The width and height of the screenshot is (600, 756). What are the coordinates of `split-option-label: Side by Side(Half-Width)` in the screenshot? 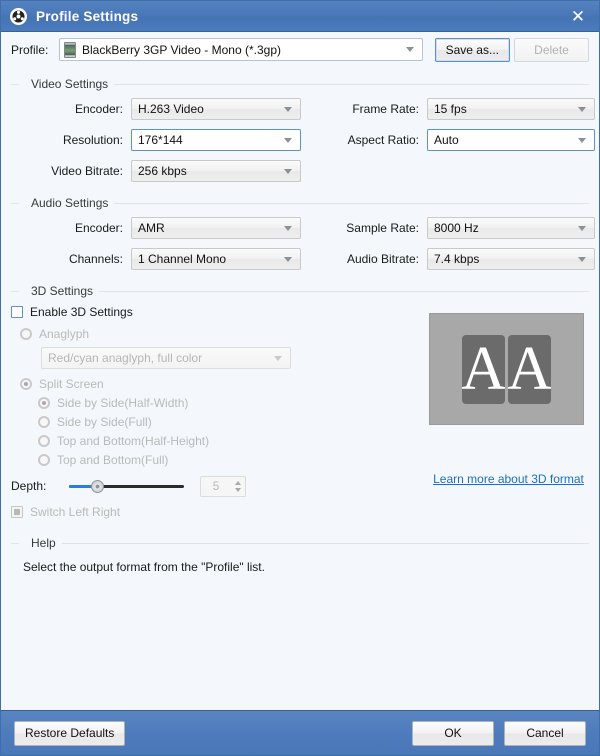 It's located at (123, 402).